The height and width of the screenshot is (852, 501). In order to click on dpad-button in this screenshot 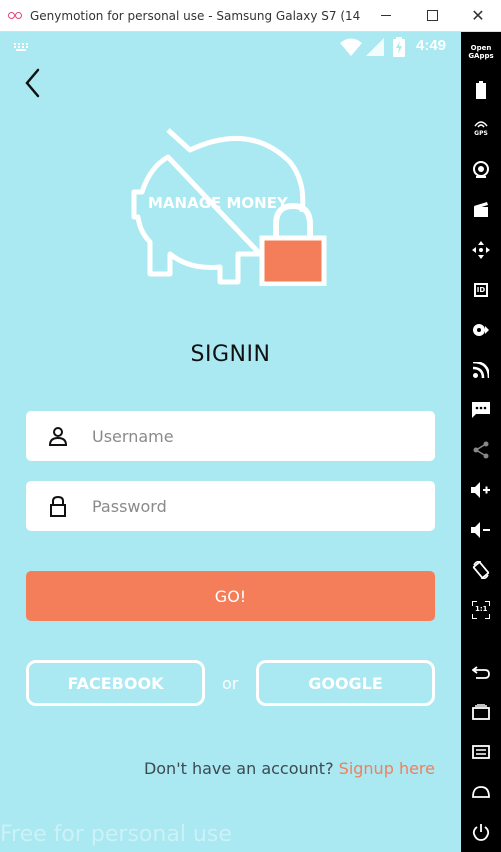, I will do `click(481, 250)`.